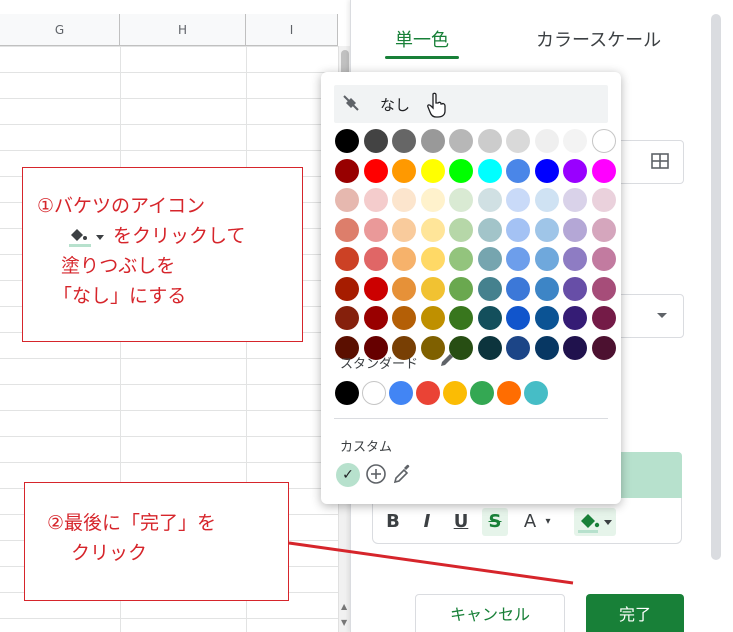  I want to click on column-header-h: H, so click(183, 30).